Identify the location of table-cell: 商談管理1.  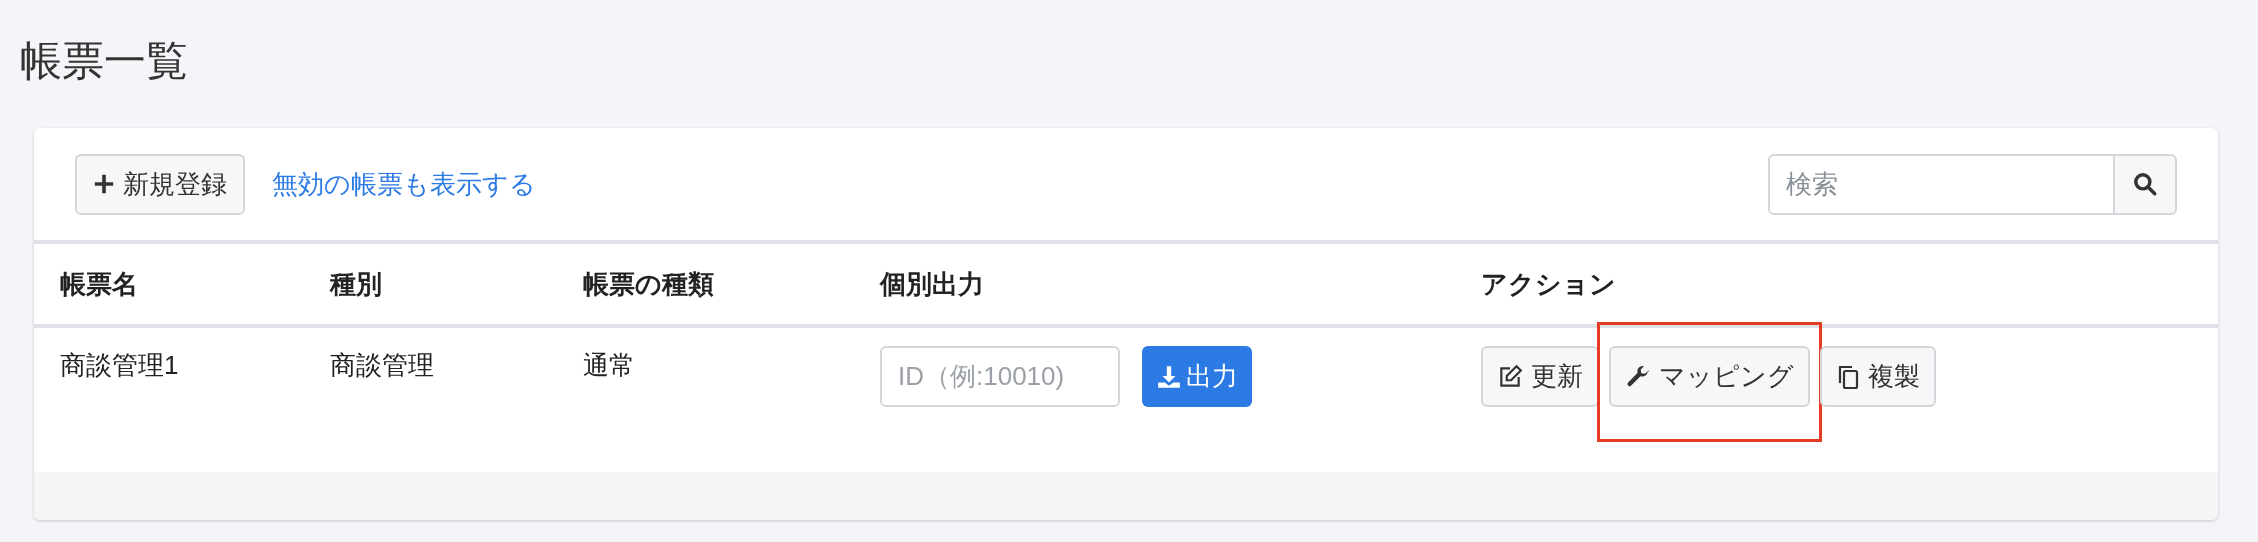
(119, 365).